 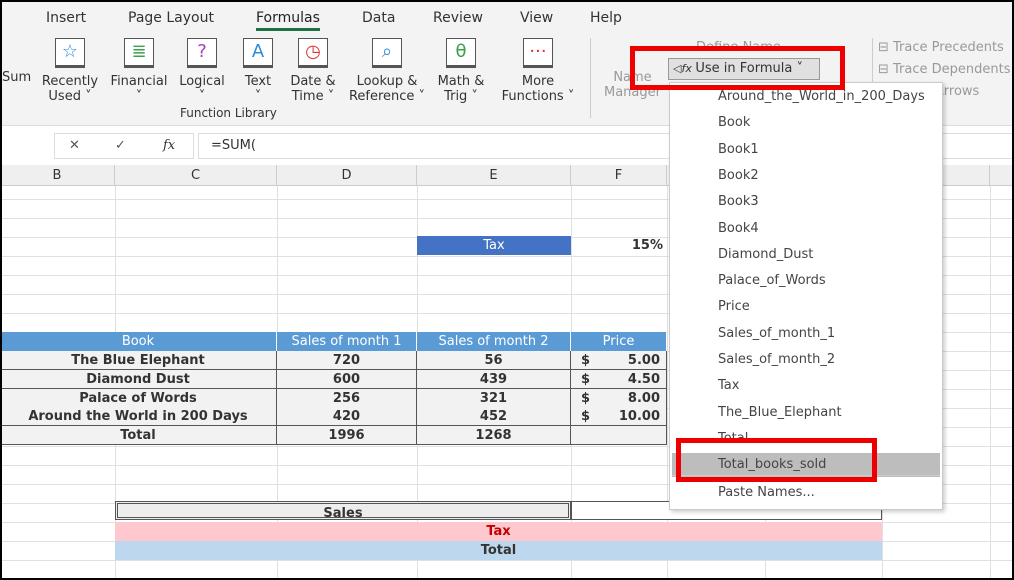 I want to click on column-header-b: B, so click(x=57, y=175).